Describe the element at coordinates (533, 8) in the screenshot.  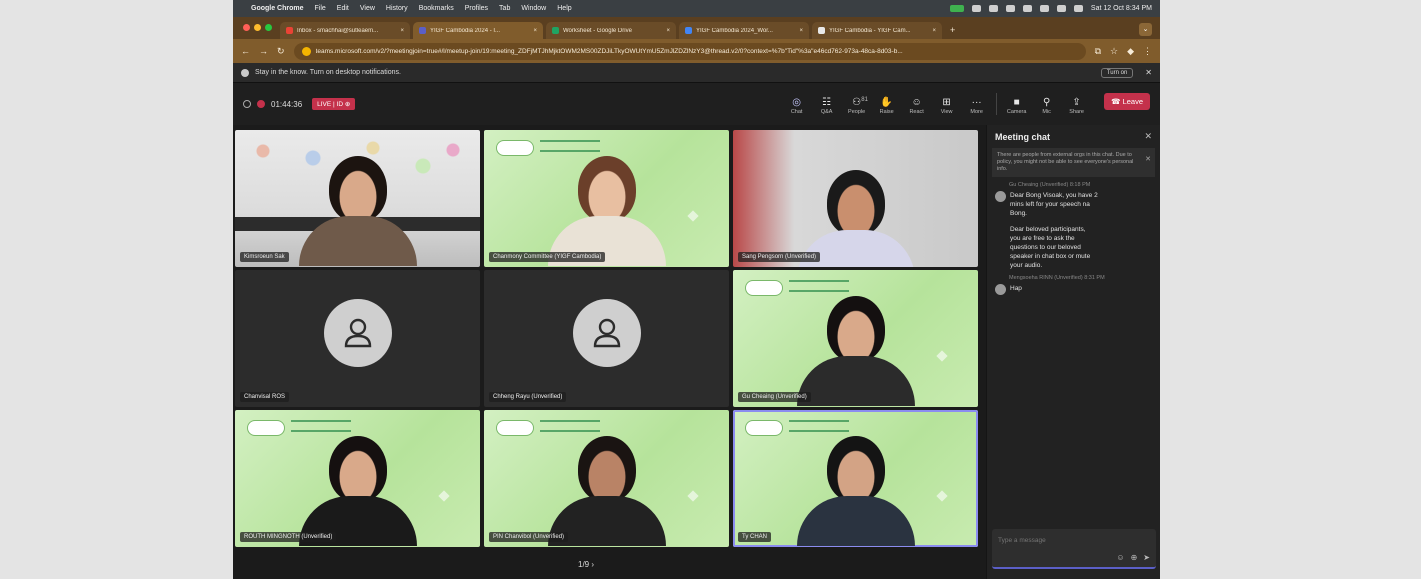
I see `menu-window: Window` at that location.